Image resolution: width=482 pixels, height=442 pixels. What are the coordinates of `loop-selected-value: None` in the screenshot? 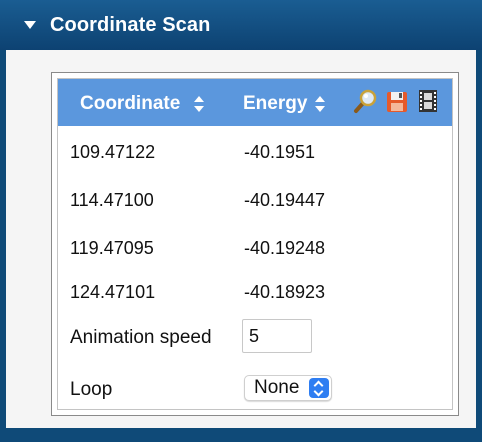 It's located at (277, 387).